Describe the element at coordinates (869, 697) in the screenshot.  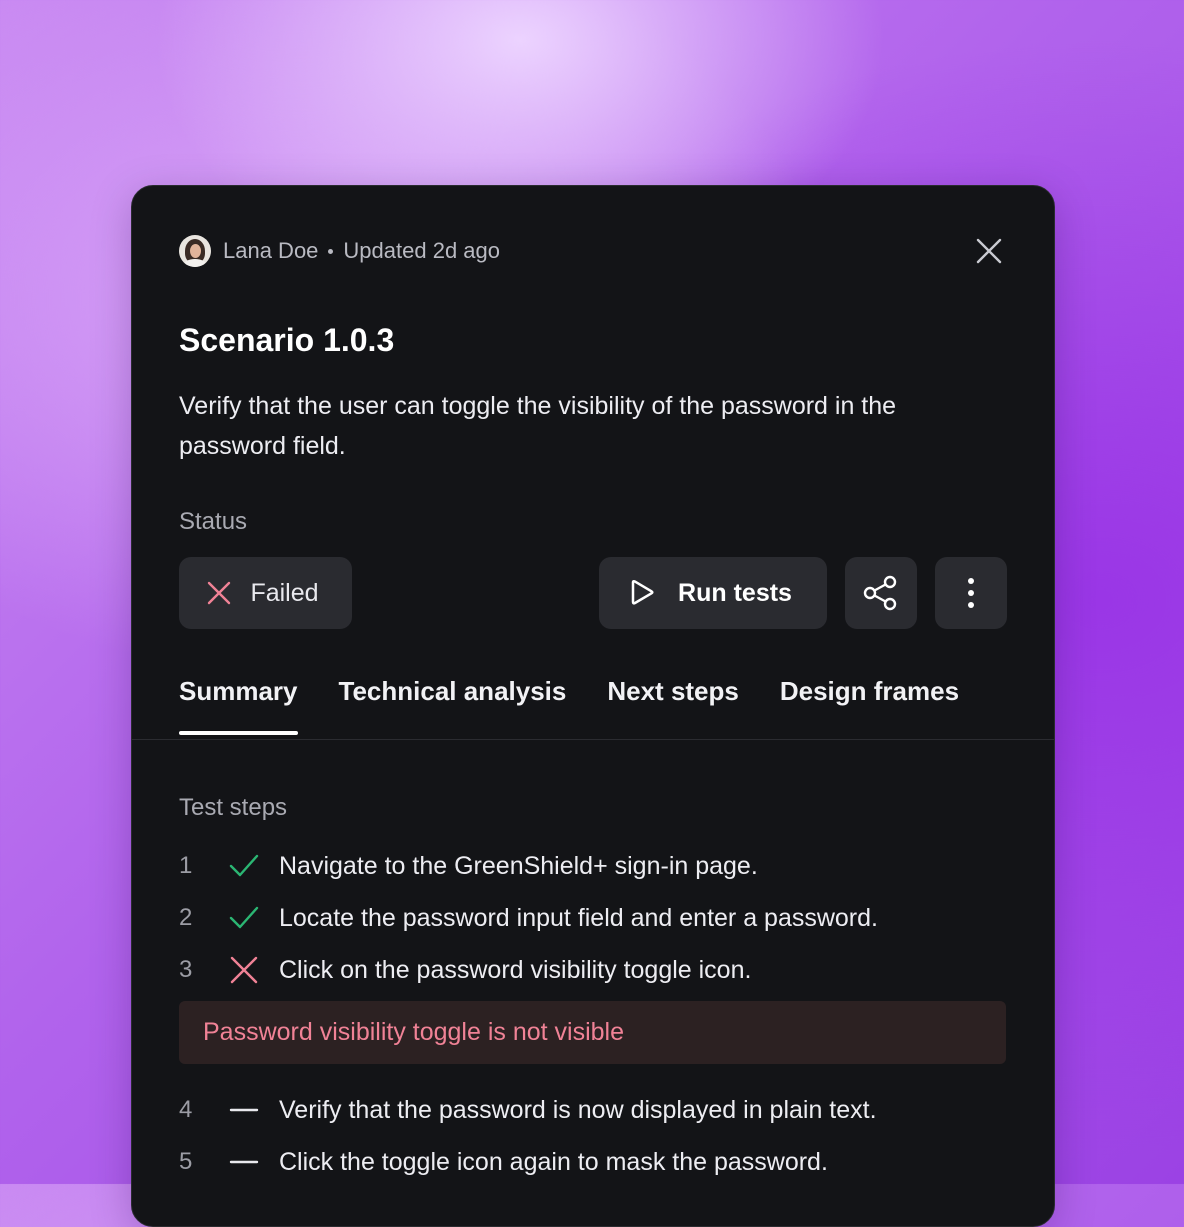
I see `tab-design-frames: Design frames` at that location.